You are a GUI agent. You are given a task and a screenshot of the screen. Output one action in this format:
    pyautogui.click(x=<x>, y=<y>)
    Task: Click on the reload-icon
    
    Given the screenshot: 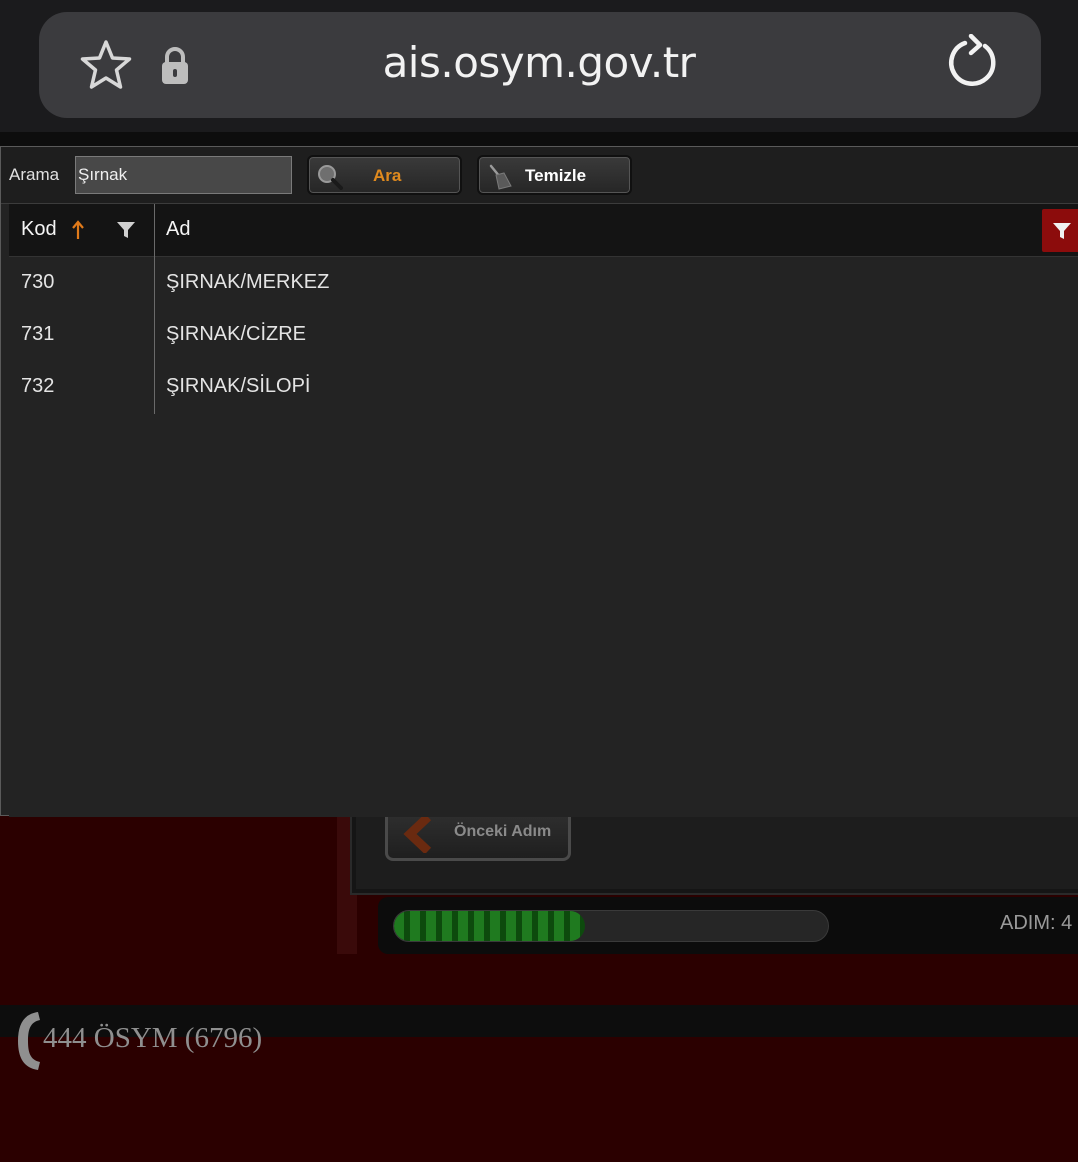 What is the action you would take?
    pyautogui.click(x=973, y=63)
    